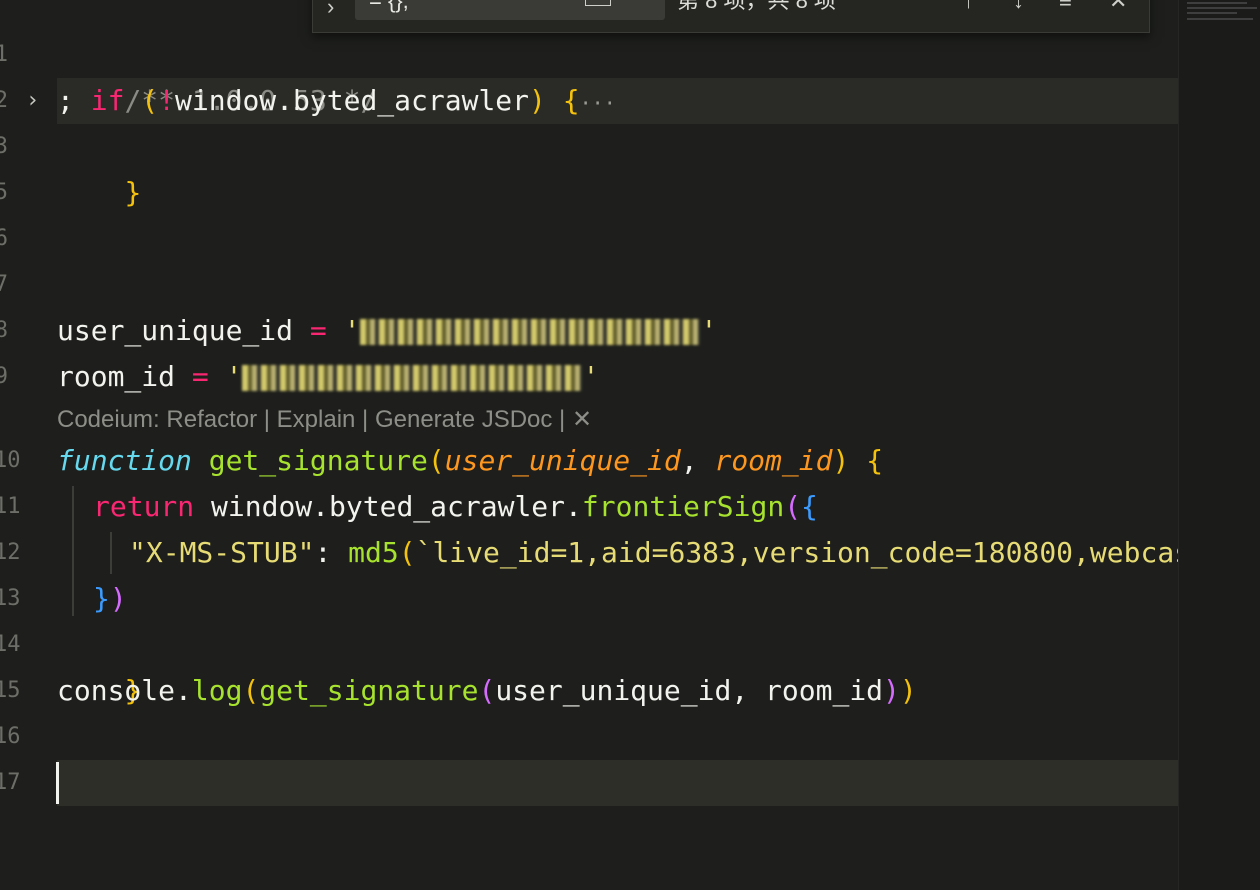 This screenshot has width=1260, height=890. I want to click on line-number: 14, so click(10, 644).